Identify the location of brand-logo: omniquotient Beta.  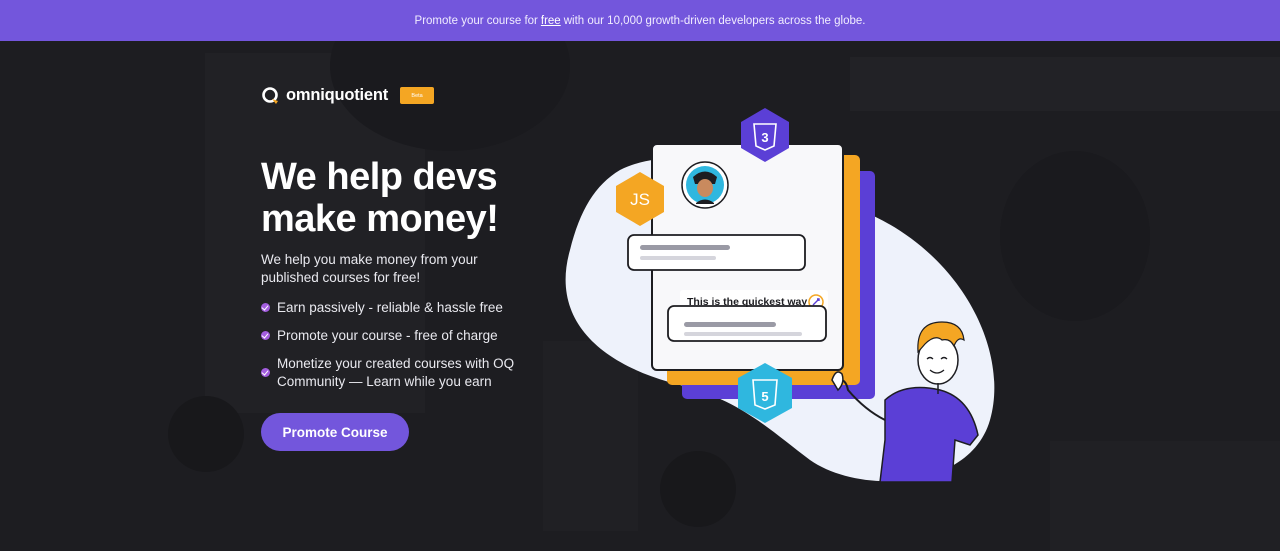
(348, 95).